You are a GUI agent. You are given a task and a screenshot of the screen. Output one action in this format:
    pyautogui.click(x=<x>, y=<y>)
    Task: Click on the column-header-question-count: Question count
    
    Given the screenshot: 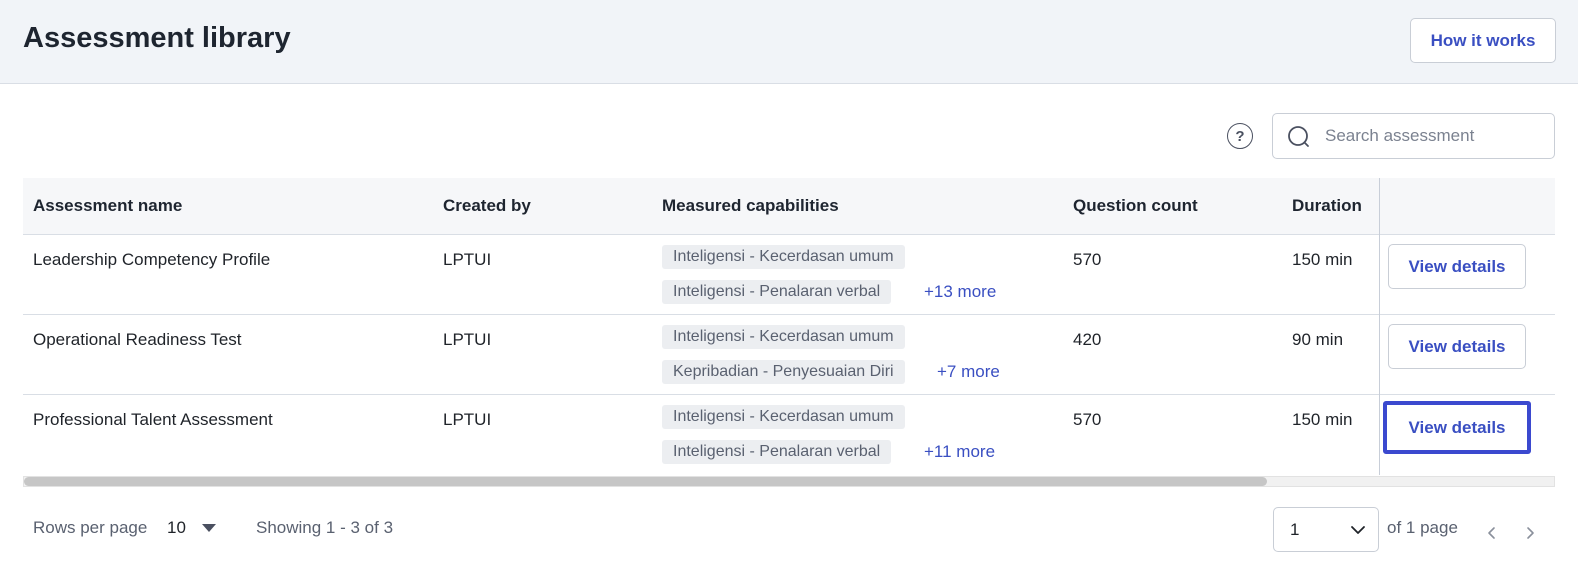 What is the action you would take?
    pyautogui.click(x=1135, y=205)
    